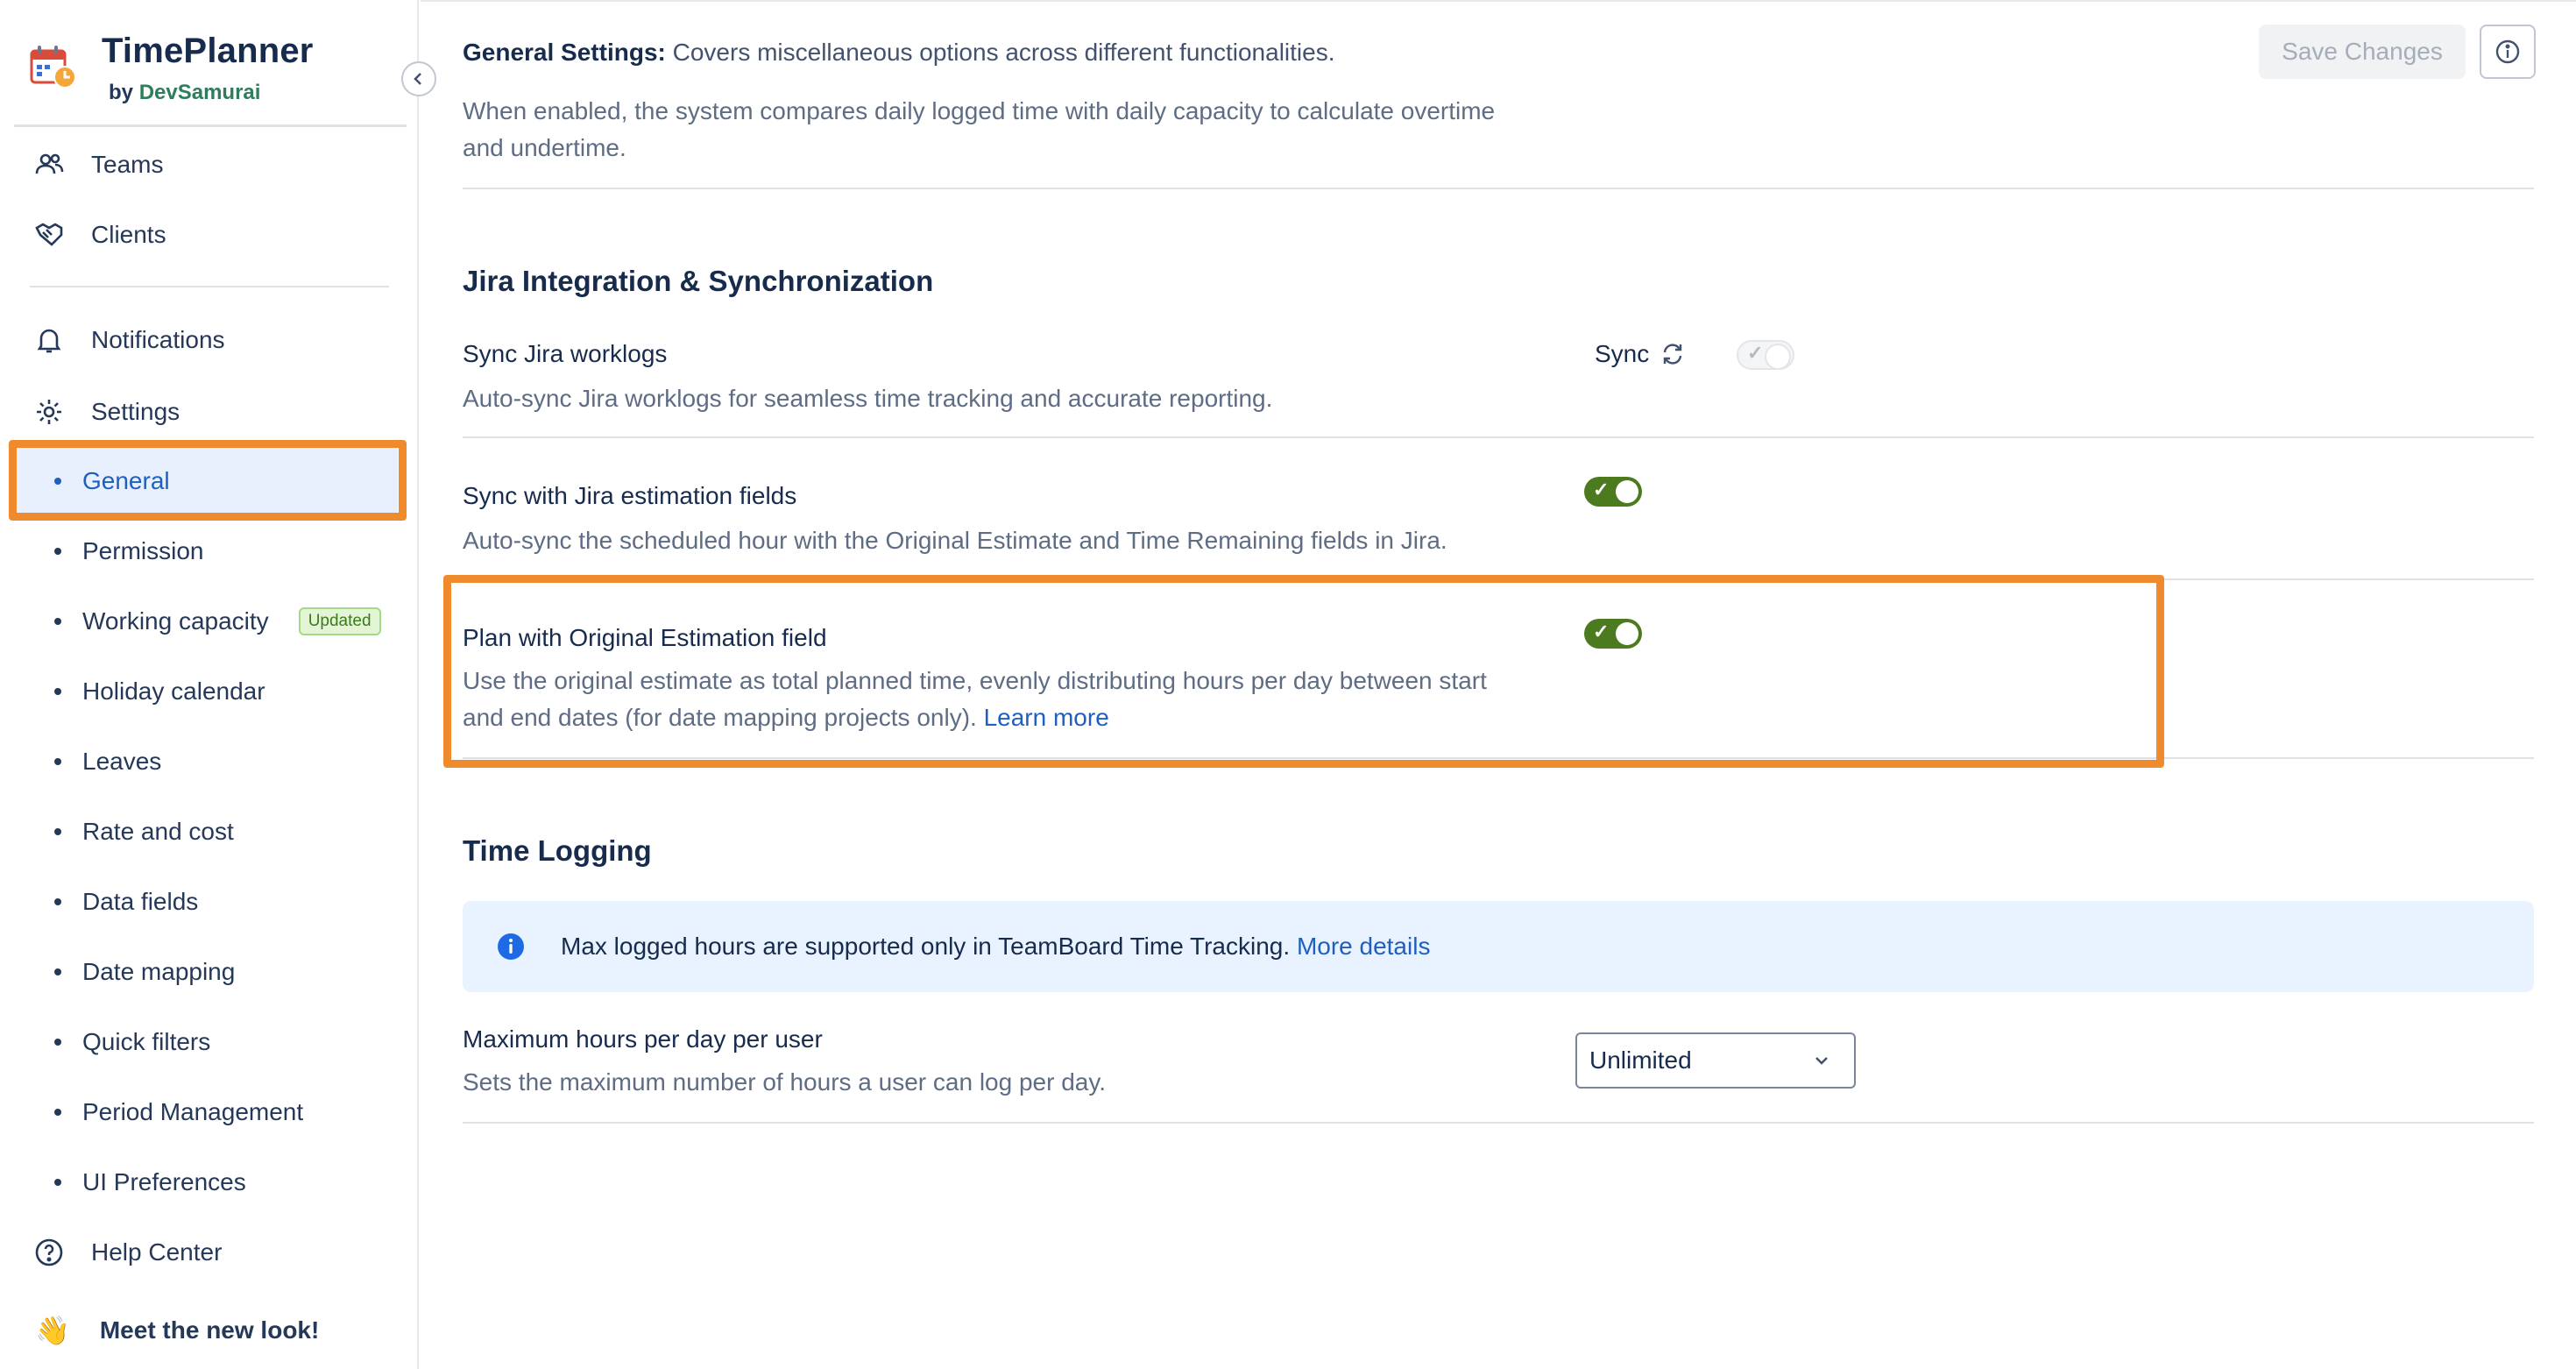 Image resolution: width=2576 pixels, height=1369 pixels. Describe the element at coordinates (511, 946) in the screenshot. I see `info-filled-icon` at that location.